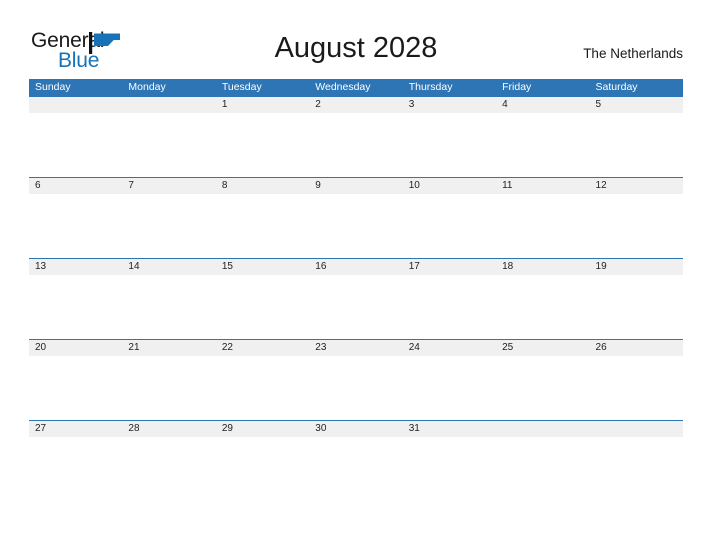  Describe the element at coordinates (262, 267) in the screenshot. I see `day-cell: 15` at that location.